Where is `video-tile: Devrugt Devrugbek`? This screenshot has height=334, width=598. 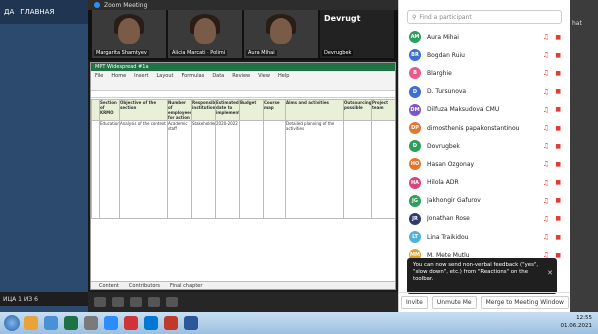
video-tile: Devrugt Devrugbek is located at coordinates (357, 34).